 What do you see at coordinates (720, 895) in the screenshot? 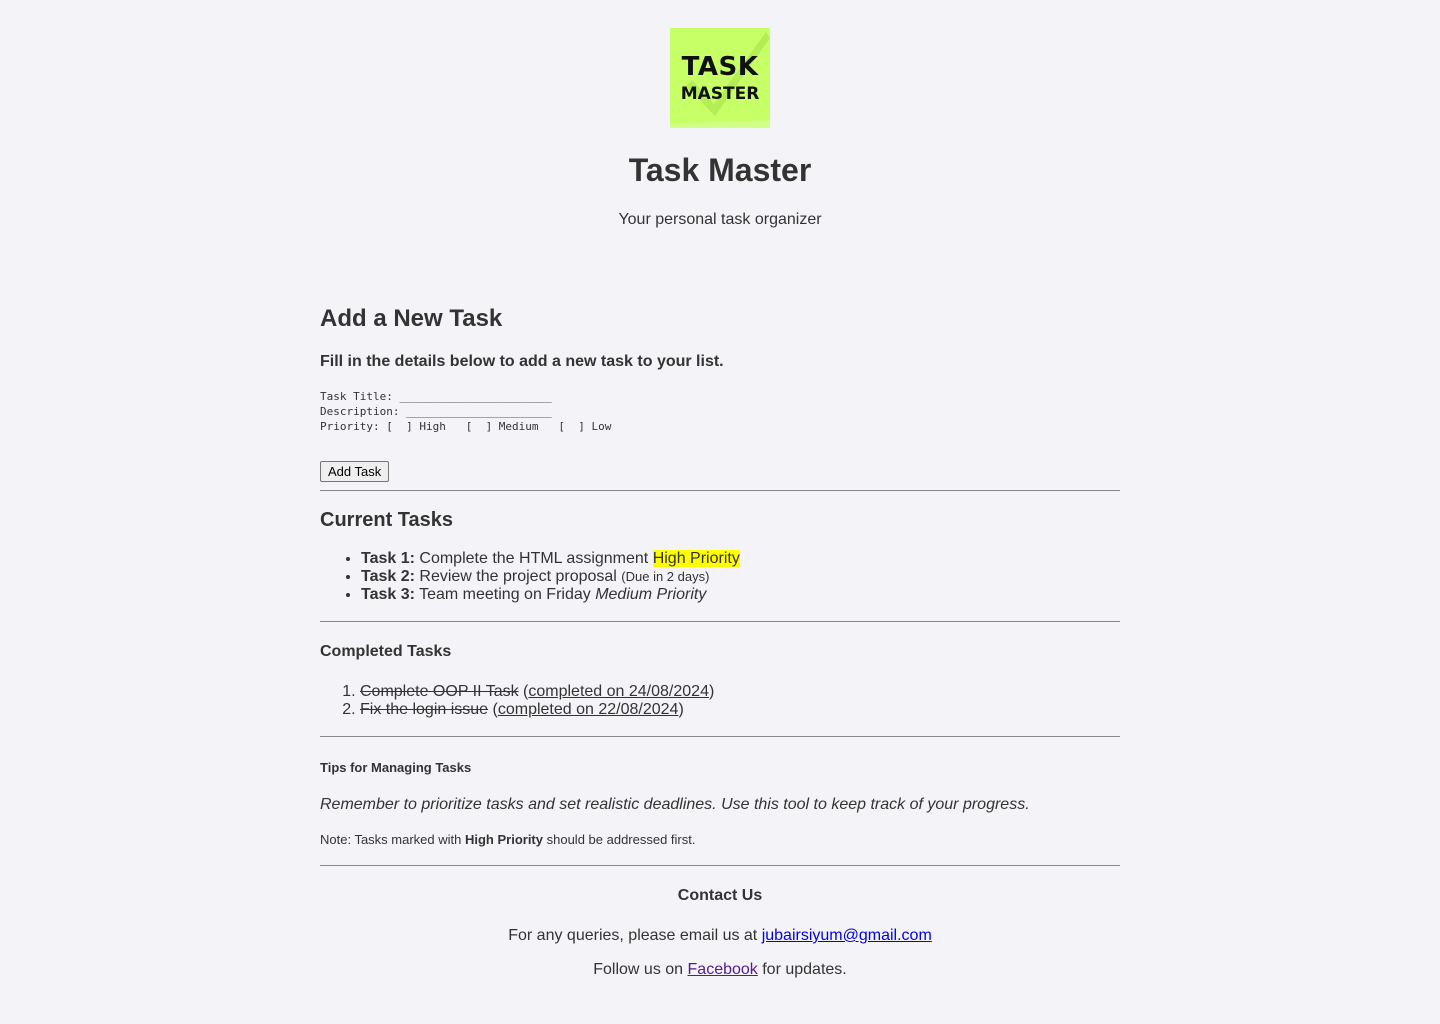
I see `contact-heading: Contact Us` at bounding box center [720, 895].